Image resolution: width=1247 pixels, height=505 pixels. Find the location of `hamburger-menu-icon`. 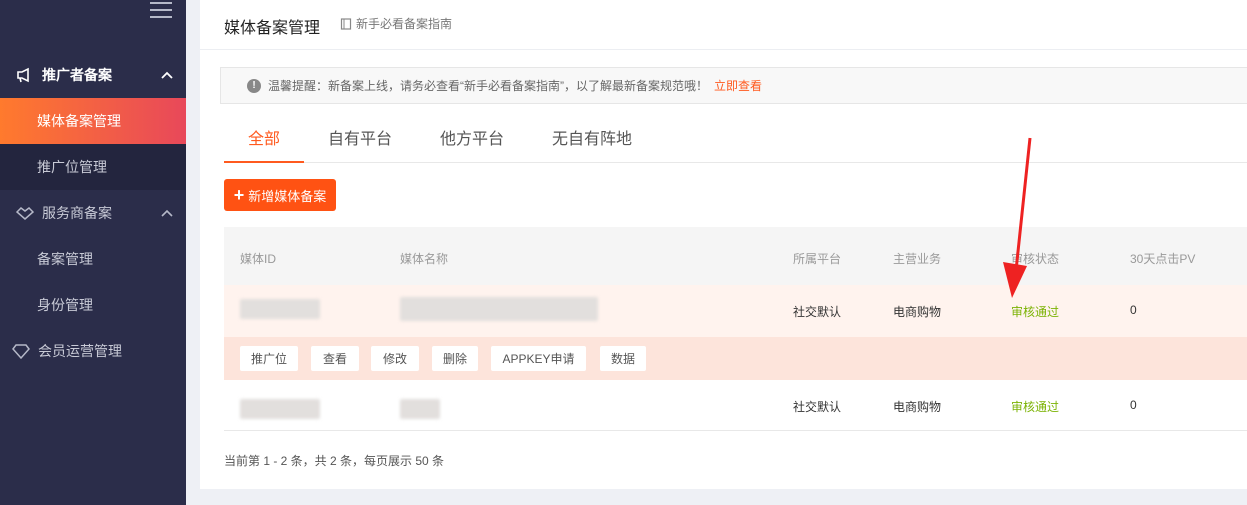

hamburger-menu-icon is located at coordinates (161, 10).